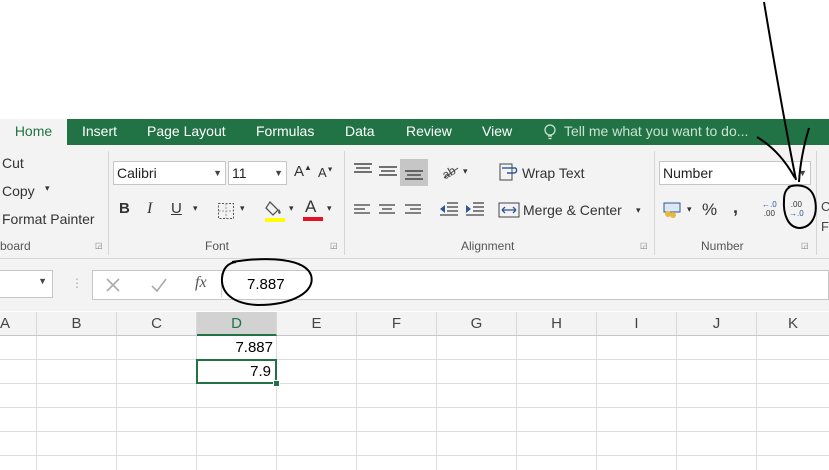  I want to click on annotation-circle-formula-value, so click(266, 282).